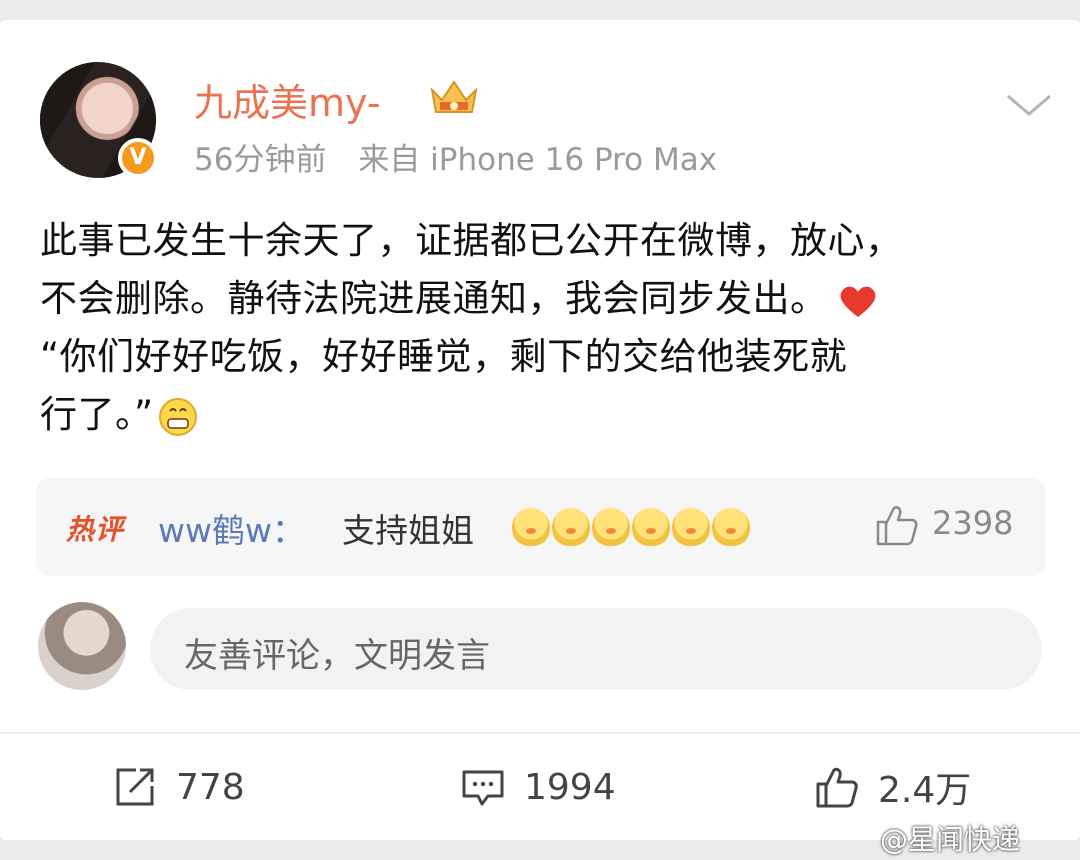  I want to click on hot-comment-tag: 热评, so click(95, 529).